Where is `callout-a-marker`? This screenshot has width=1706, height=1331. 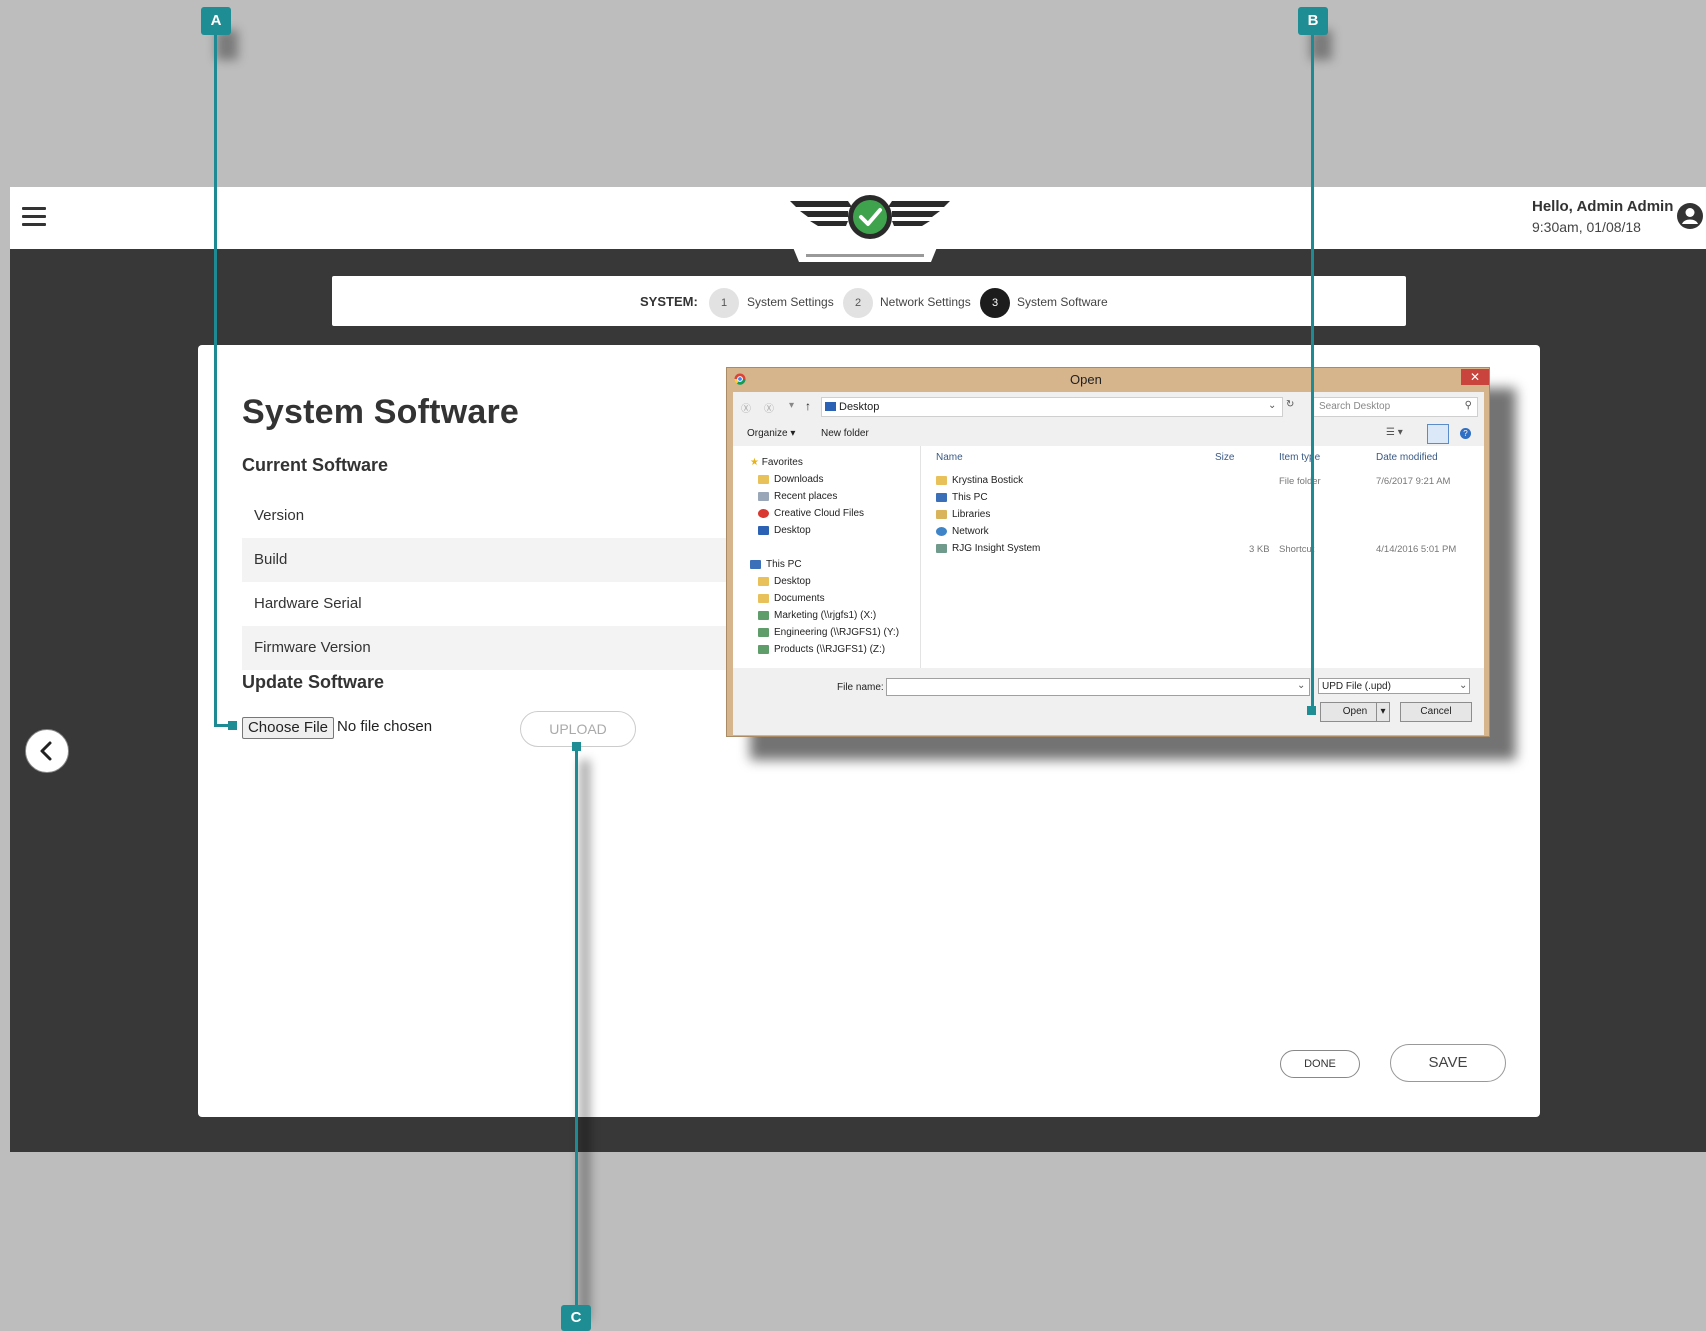
callout-a-marker is located at coordinates (232, 725).